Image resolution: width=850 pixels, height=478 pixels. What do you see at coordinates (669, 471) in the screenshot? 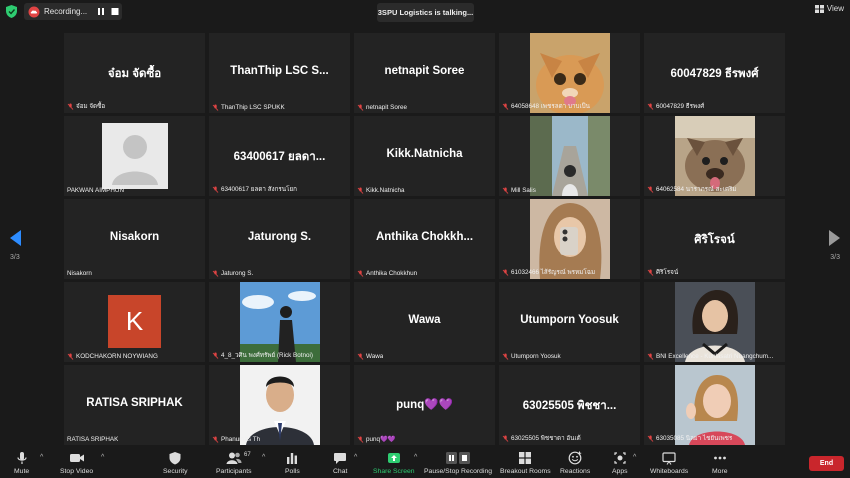
I see `whiteboards-label: Whiteboards` at bounding box center [669, 471].